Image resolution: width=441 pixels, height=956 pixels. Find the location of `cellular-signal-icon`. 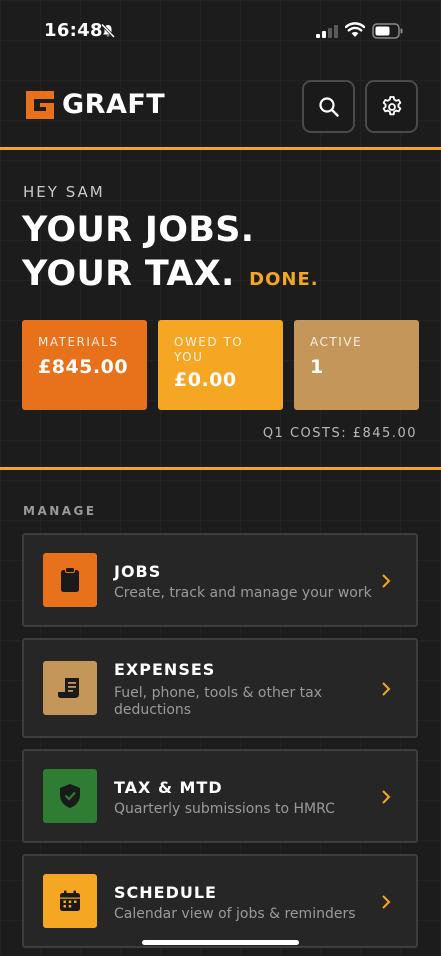

cellular-signal-icon is located at coordinates (327, 31).